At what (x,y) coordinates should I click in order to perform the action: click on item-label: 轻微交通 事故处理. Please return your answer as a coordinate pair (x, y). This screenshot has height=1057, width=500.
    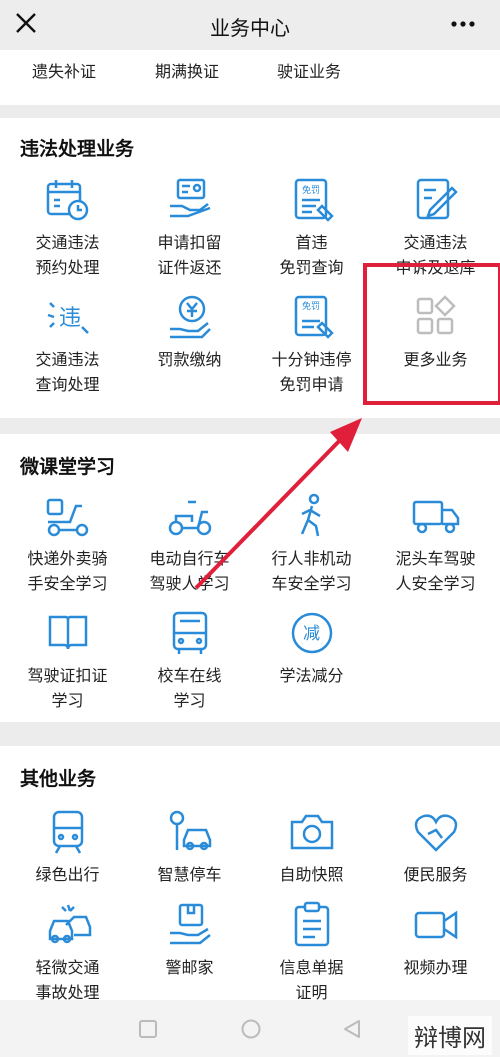
    Looking at the image, I should click on (67, 980).